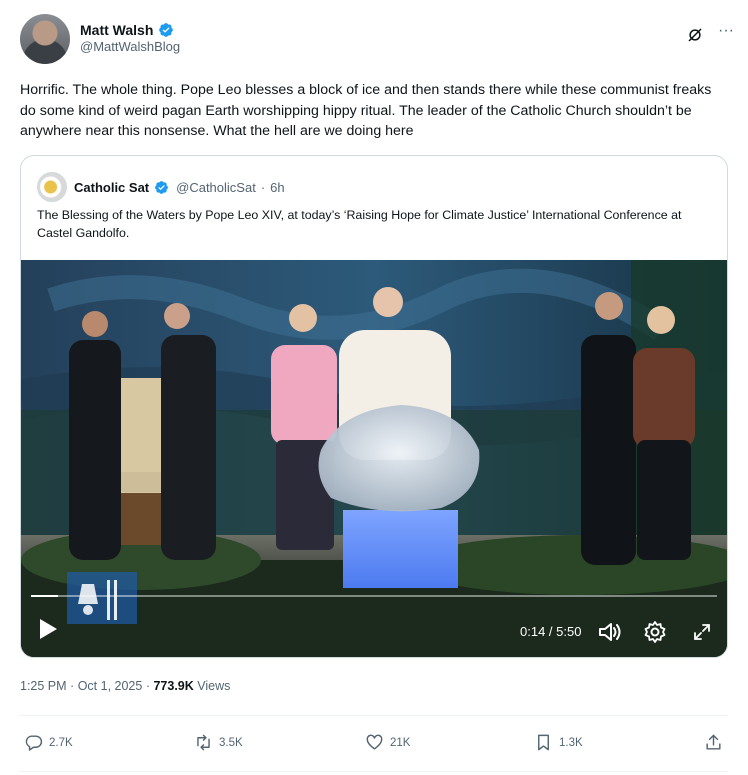 Image resolution: width=748 pixels, height=775 pixels. Describe the element at coordinates (387, 742) in the screenshot. I see `like-button: 21K` at that location.